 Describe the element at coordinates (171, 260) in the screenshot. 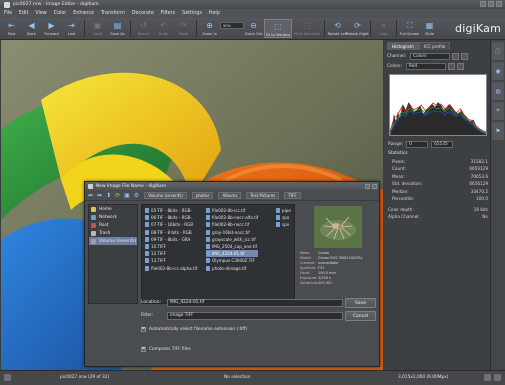

I see `file-item: 13.TIFF` at that location.